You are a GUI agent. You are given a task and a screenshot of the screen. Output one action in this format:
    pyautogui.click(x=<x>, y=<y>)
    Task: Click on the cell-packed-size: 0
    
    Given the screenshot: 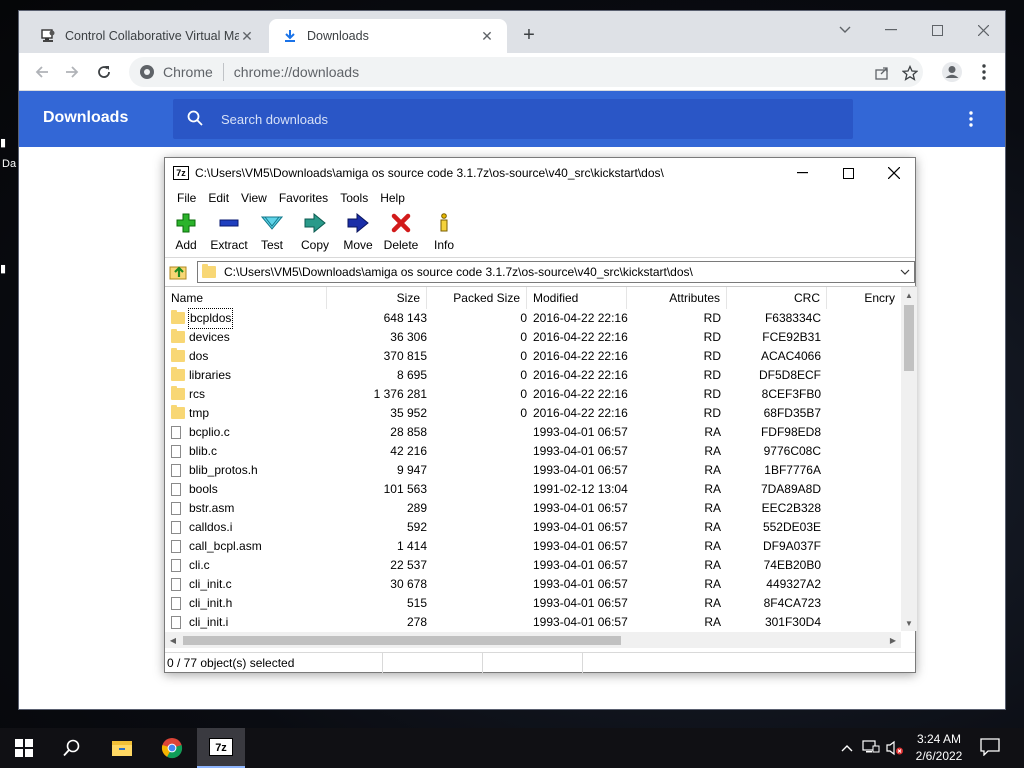 What is the action you would take?
    pyautogui.click(x=523, y=318)
    